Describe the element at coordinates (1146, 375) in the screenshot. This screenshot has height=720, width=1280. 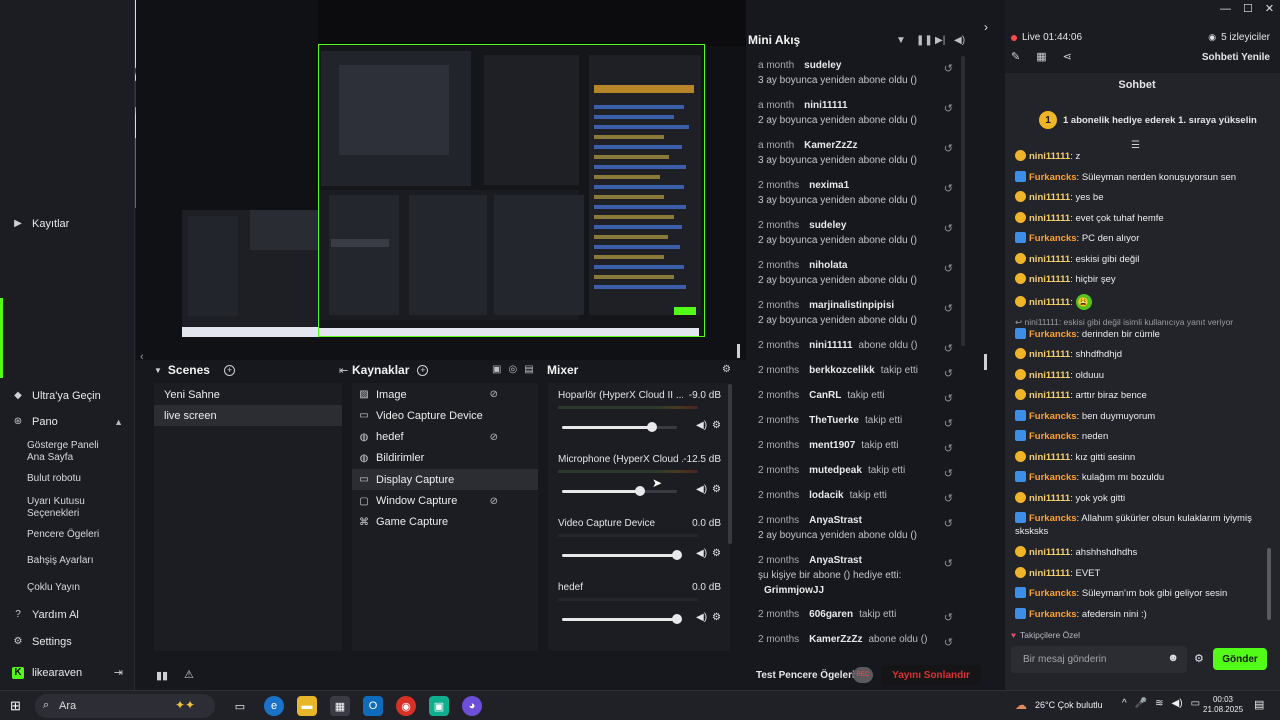
I see `chat-message: nini11111: olduuu` at that location.